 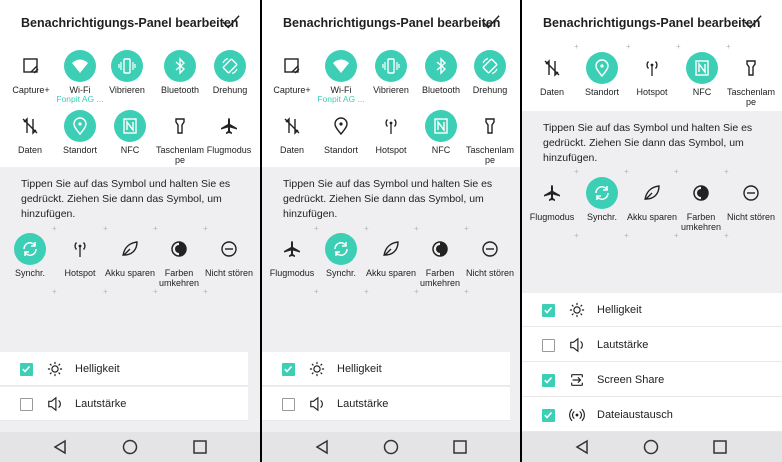 What do you see at coordinates (317, 404) in the screenshot?
I see `volume-icon` at bounding box center [317, 404].